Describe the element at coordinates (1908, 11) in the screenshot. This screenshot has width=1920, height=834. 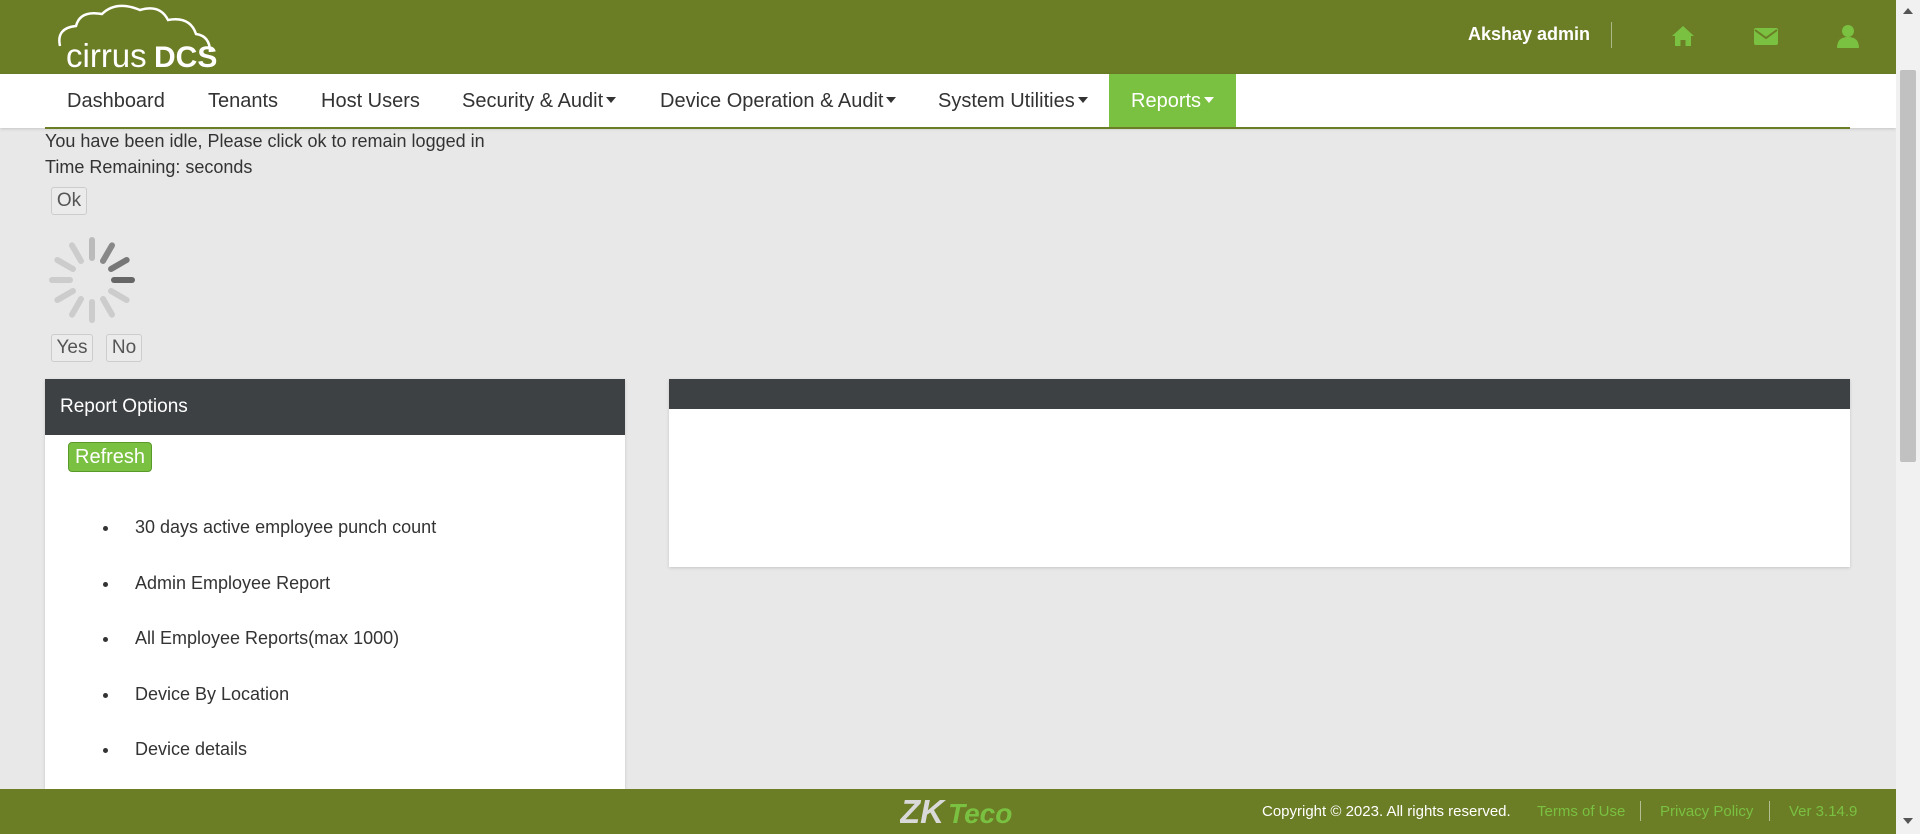
I see `scroll-up-icon` at that location.